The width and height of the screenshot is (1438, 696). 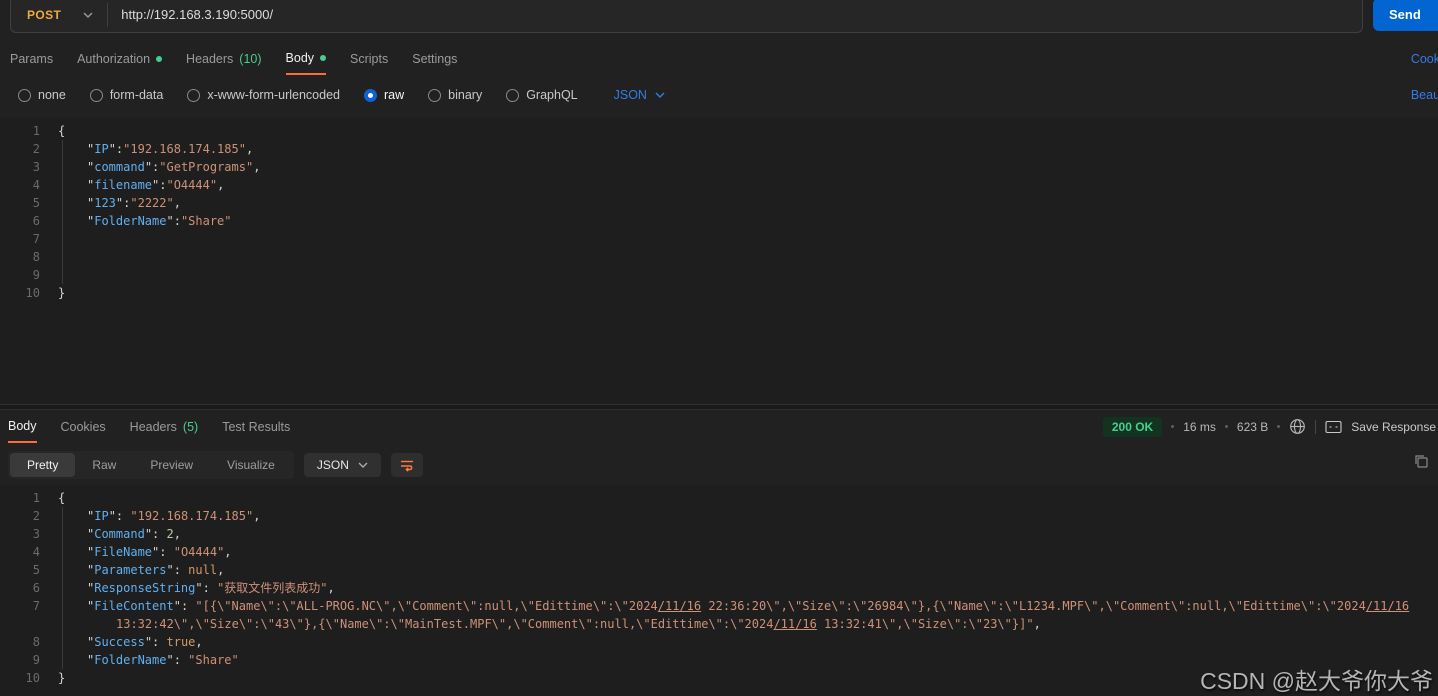 I want to click on body-type-graphql: GraphQL, so click(x=542, y=95).